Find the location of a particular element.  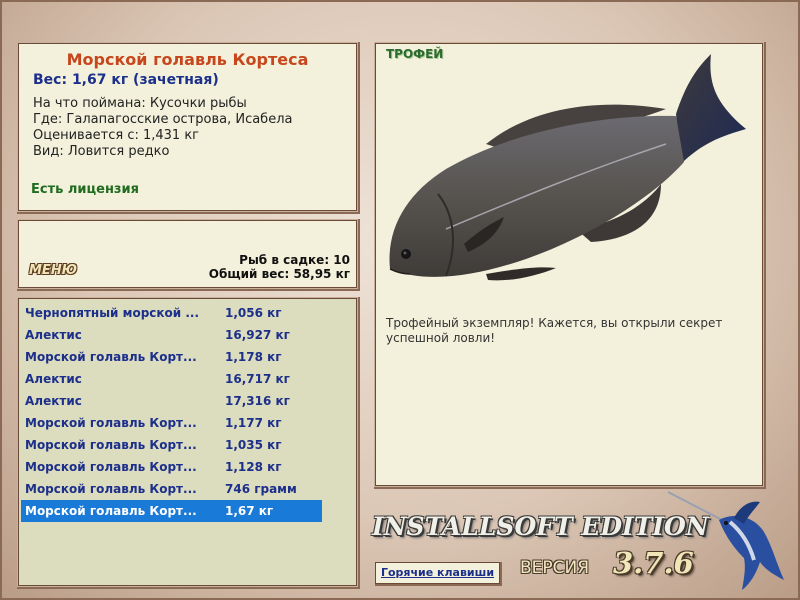

catch-weight: 1,128 кг is located at coordinates (253, 467).